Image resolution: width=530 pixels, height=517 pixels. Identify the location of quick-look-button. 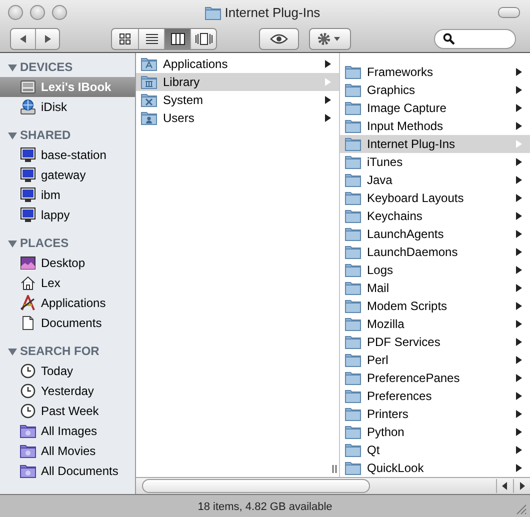
(279, 39).